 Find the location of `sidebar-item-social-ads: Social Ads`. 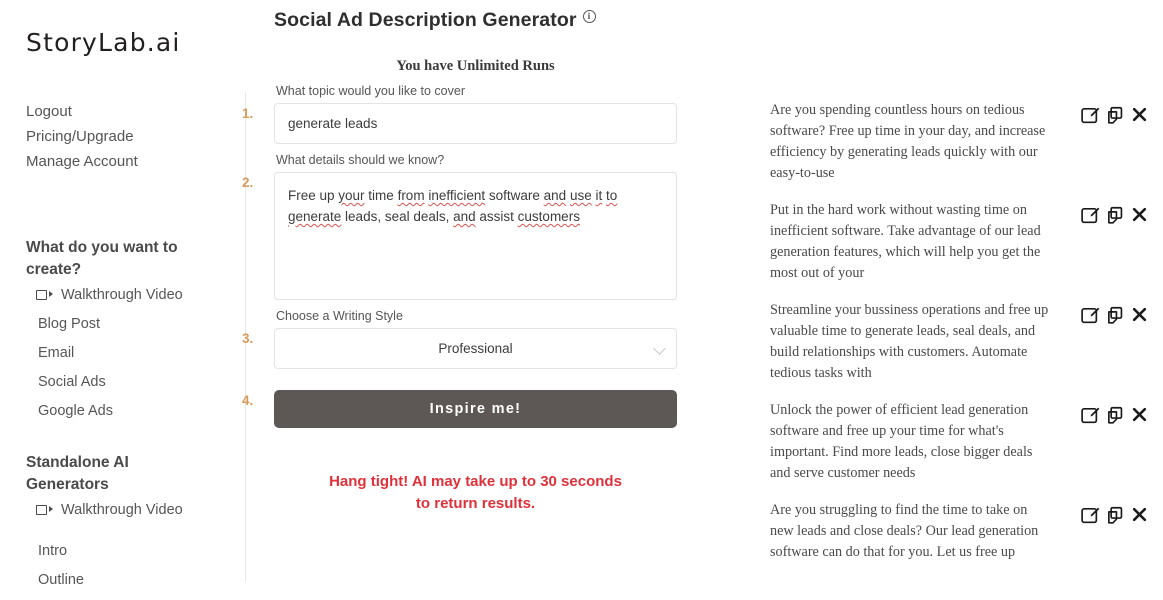

sidebar-item-social-ads: Social Ads is located at coordinates (123, 382).